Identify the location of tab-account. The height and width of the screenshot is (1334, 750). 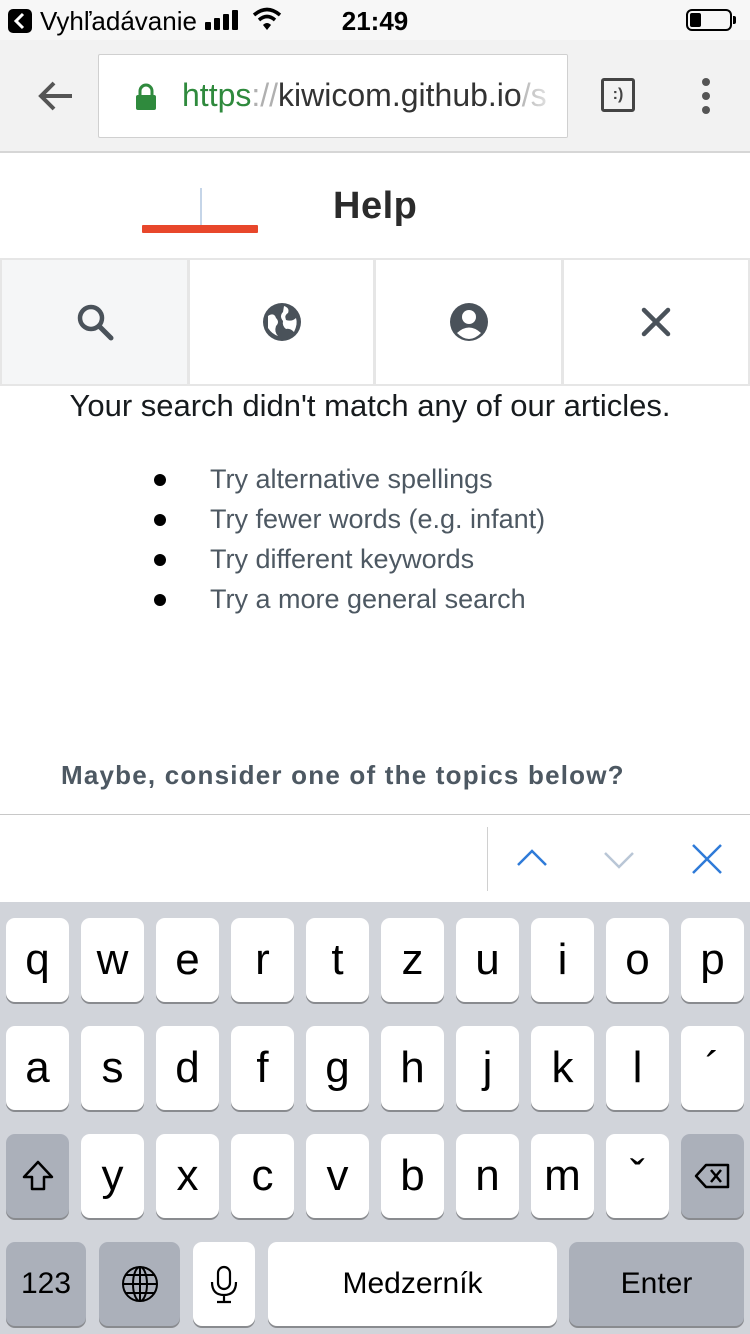
(468, 322).